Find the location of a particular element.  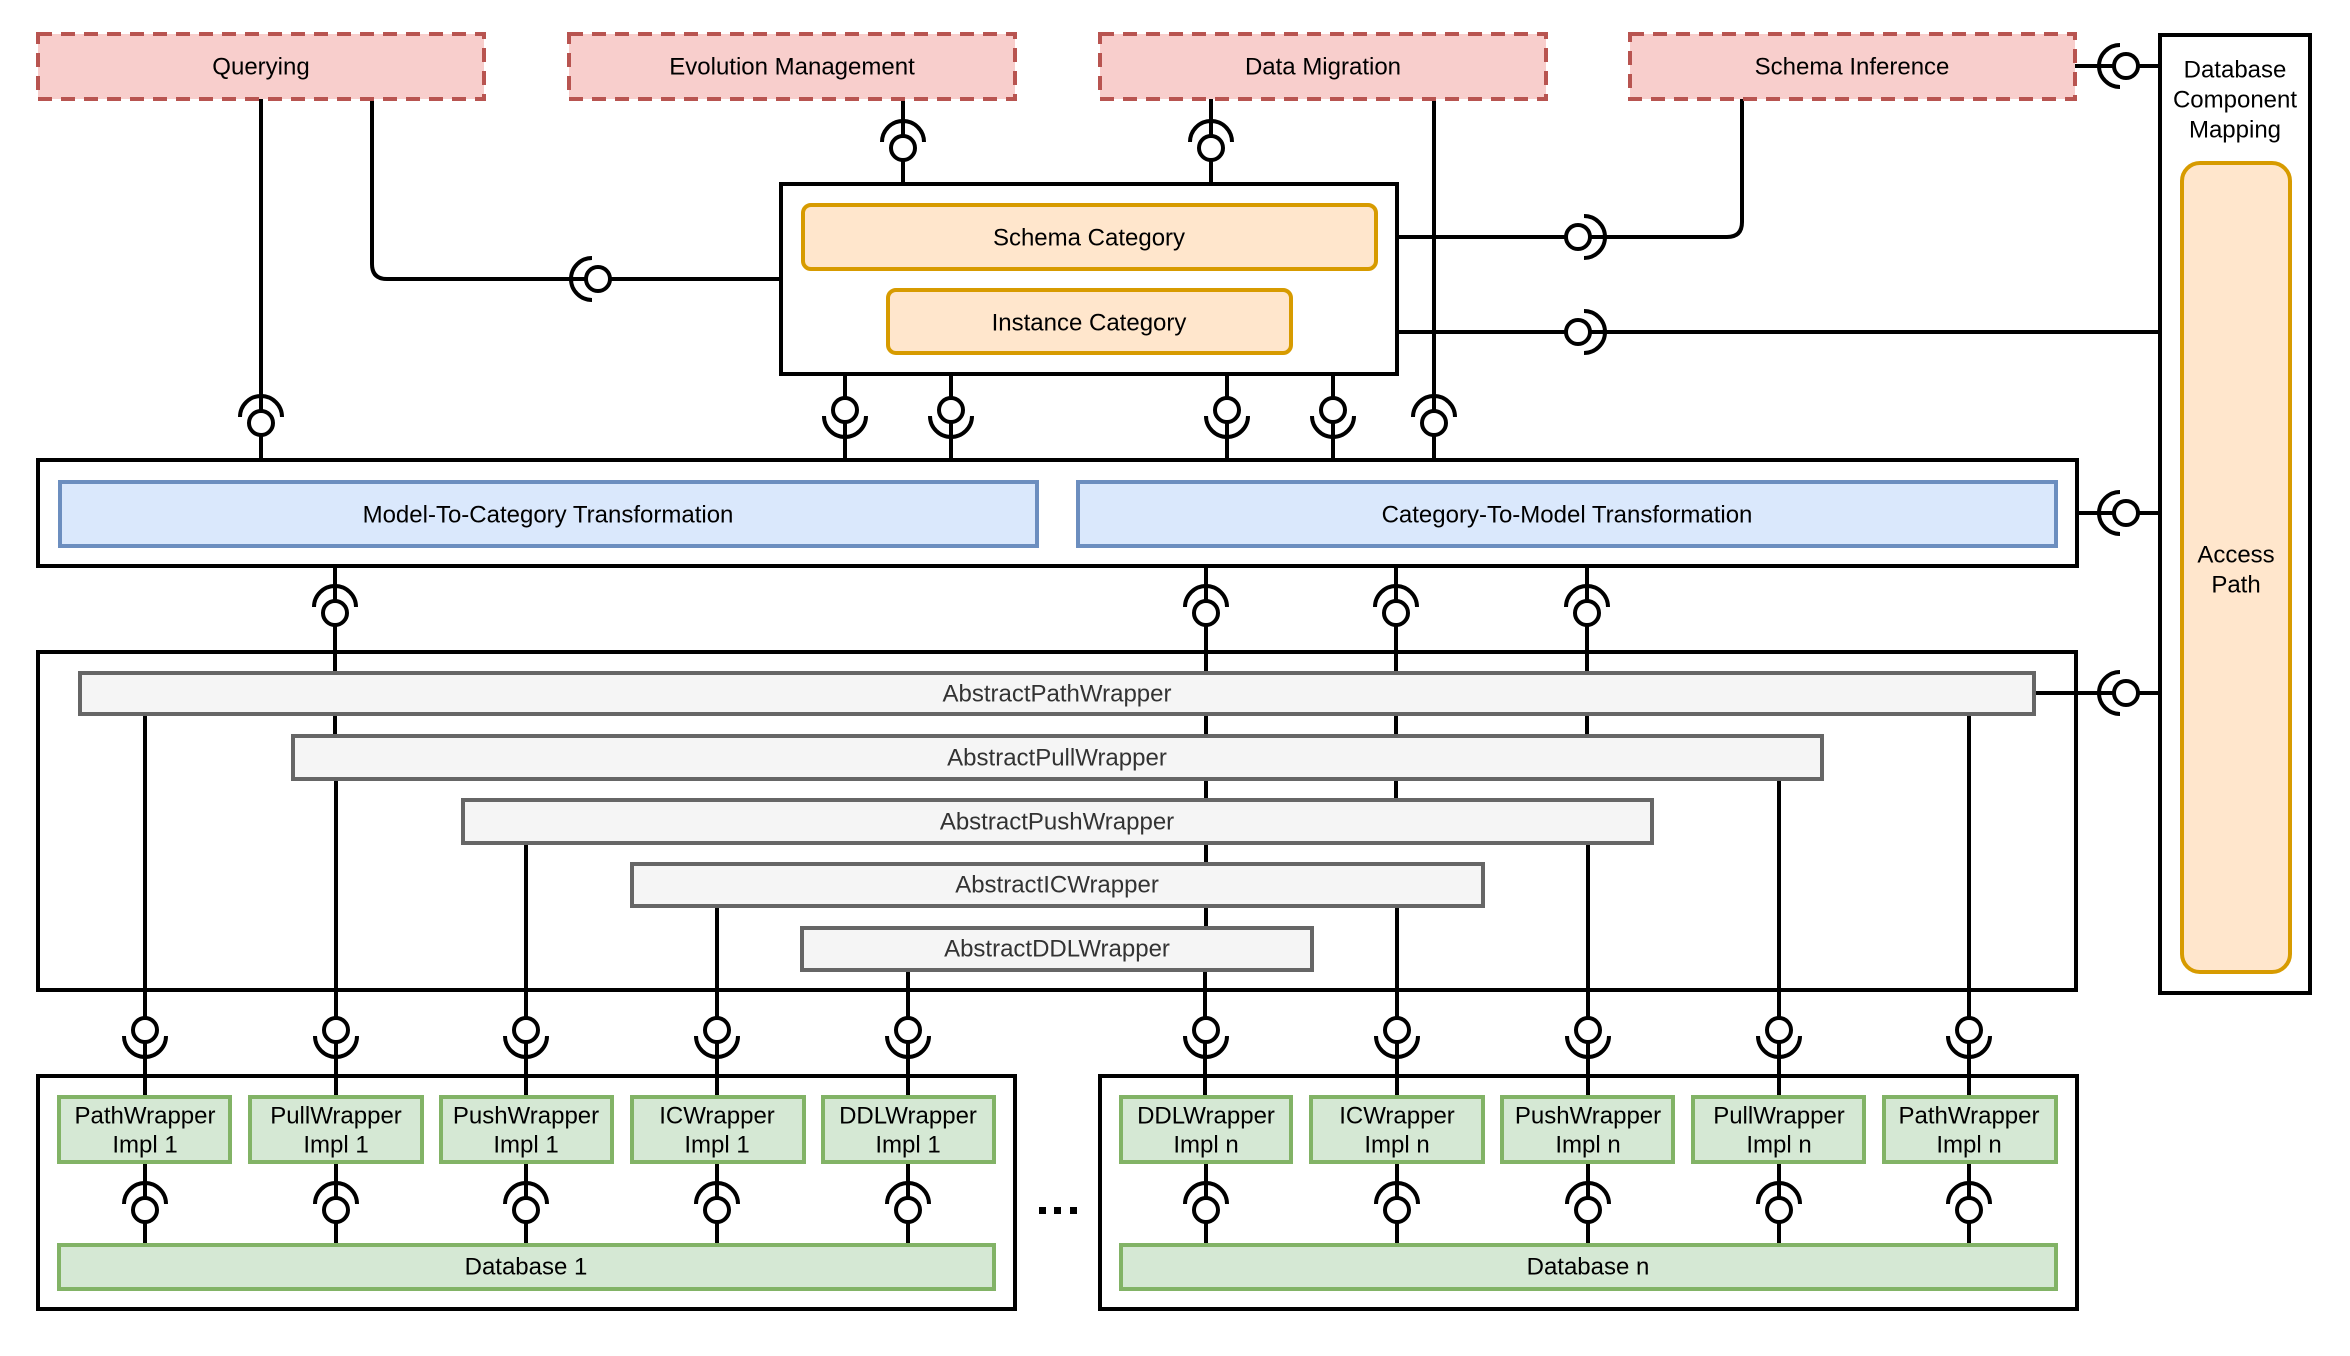

app-label-data-migration: Data Migration is located at coordinates (1323, 66).